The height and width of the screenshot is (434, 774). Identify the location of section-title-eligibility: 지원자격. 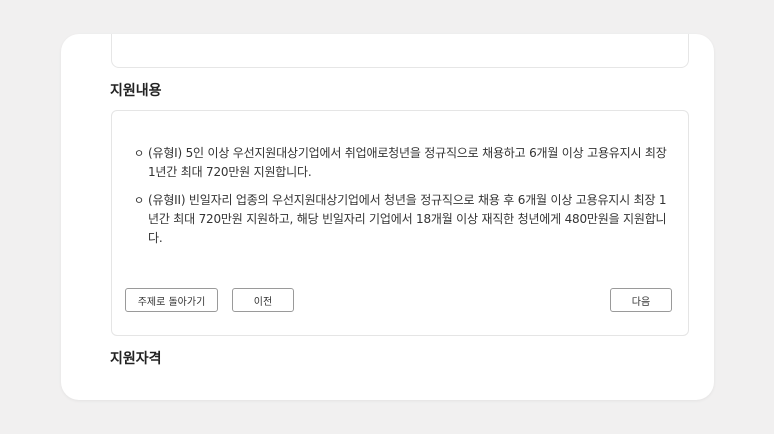
(136, 359).